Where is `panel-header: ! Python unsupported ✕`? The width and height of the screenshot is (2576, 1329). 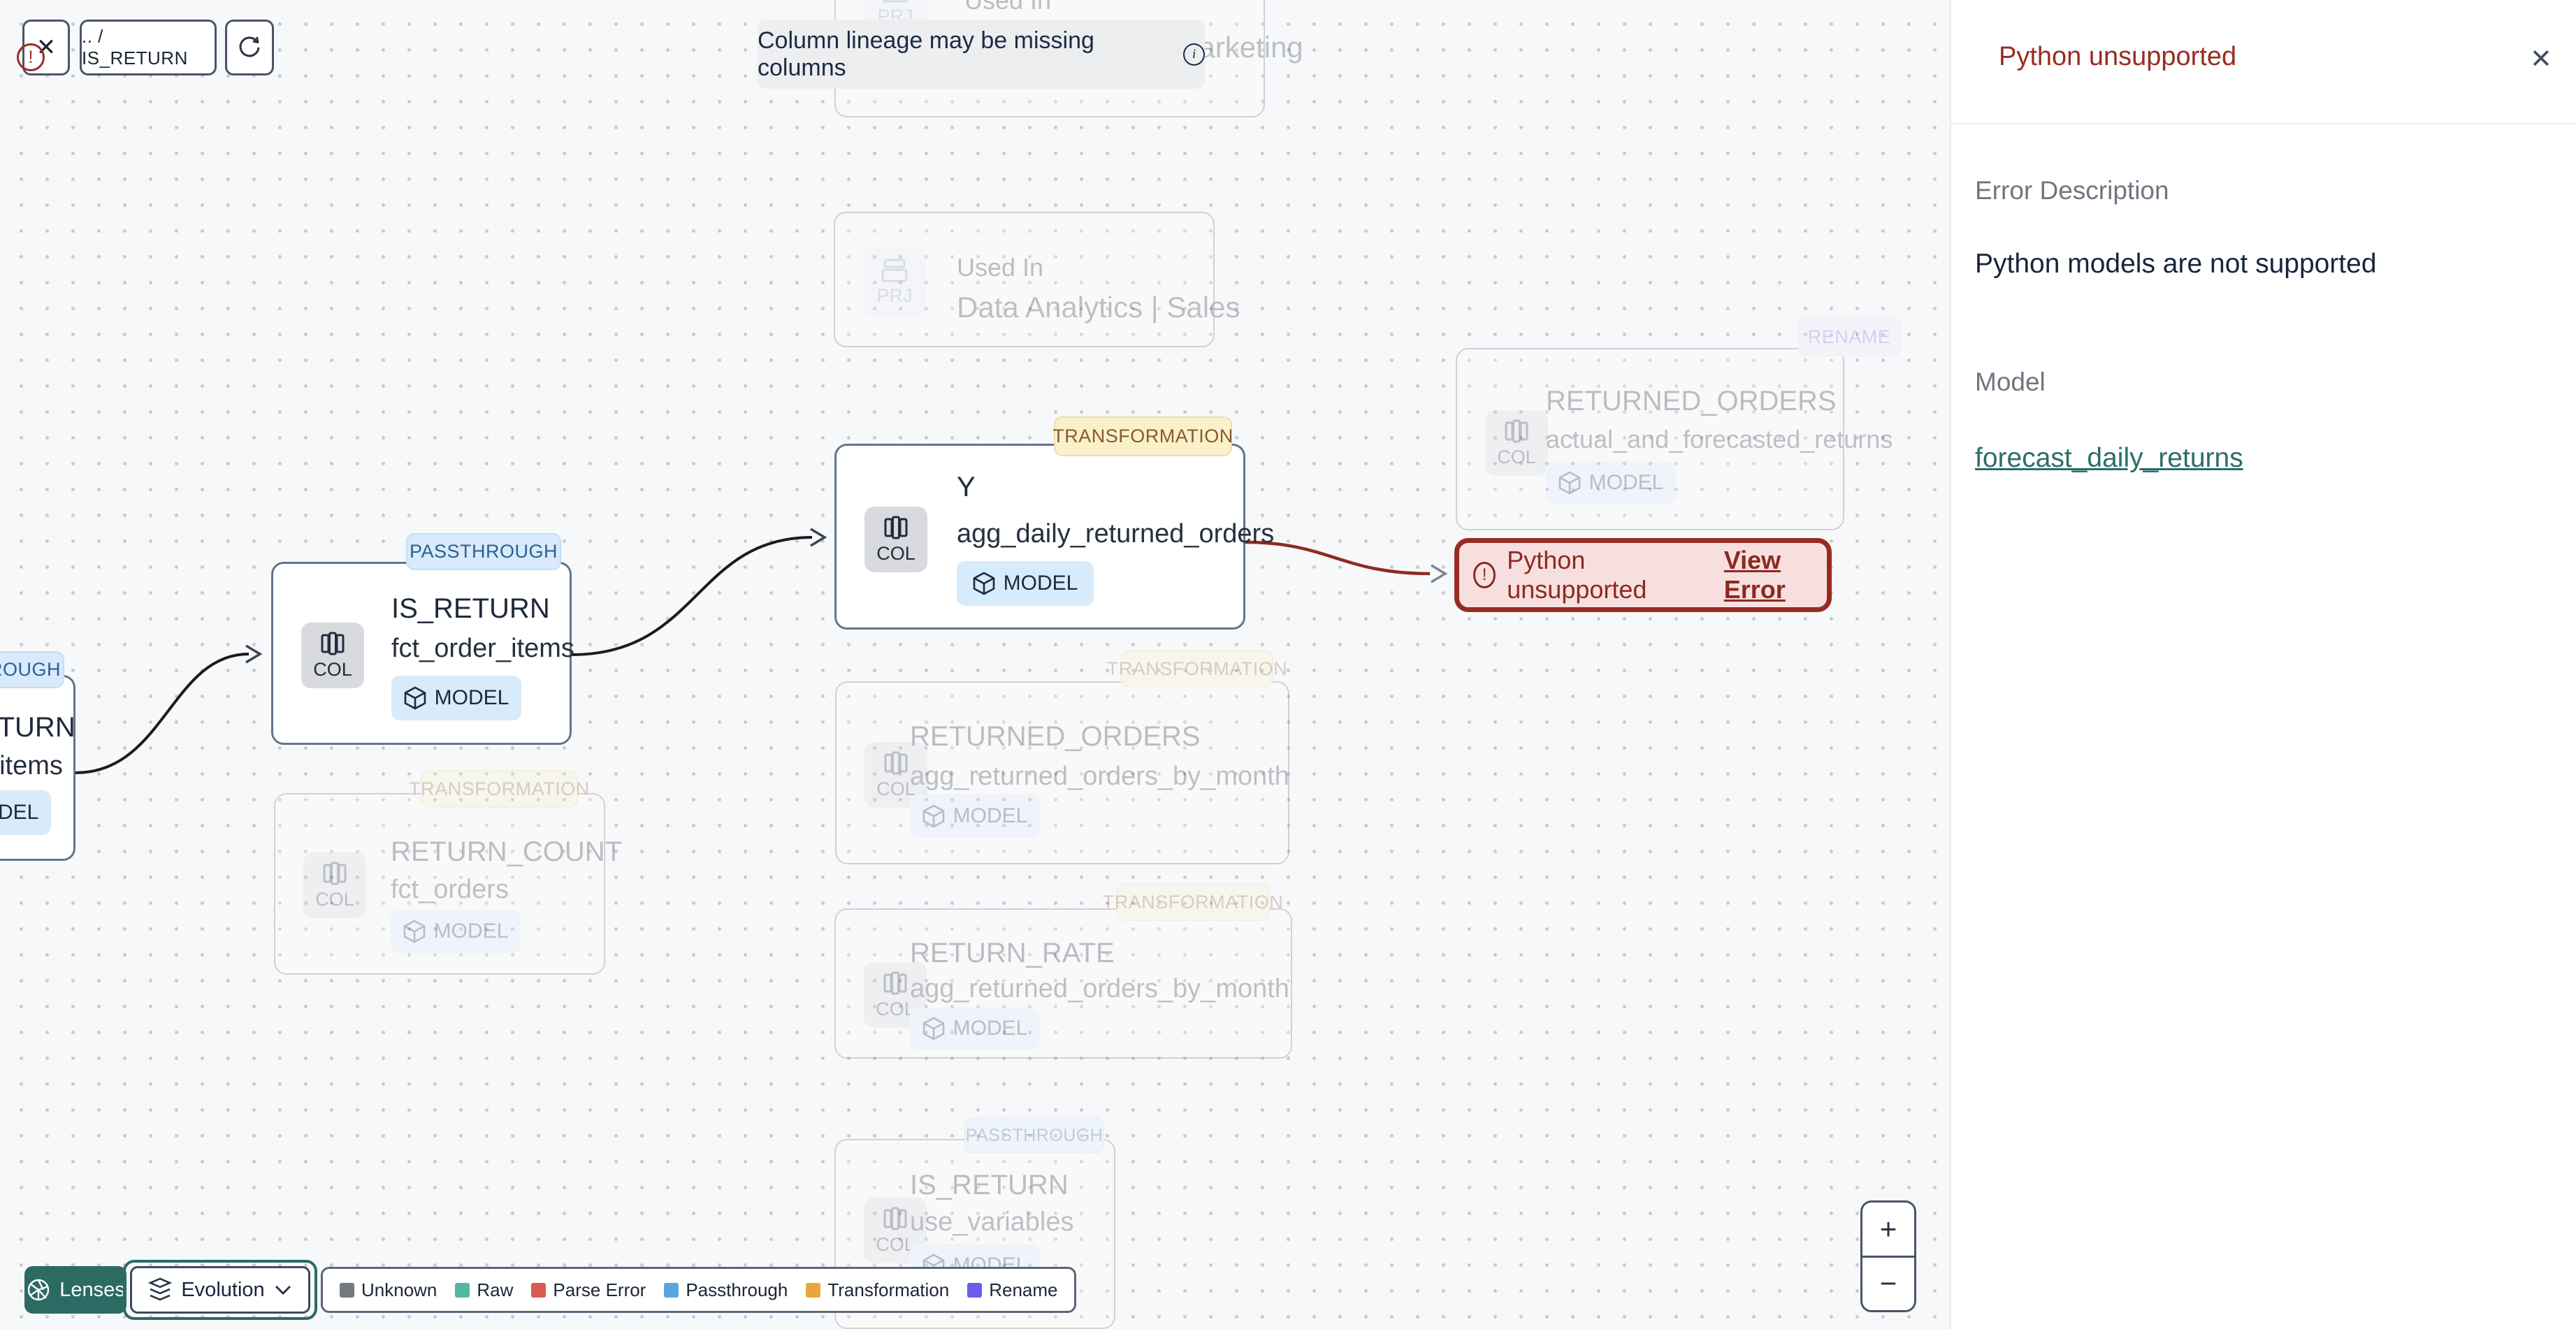
panel-header: ! Python unsupported ✕ is located at coordinates (1296, 61).